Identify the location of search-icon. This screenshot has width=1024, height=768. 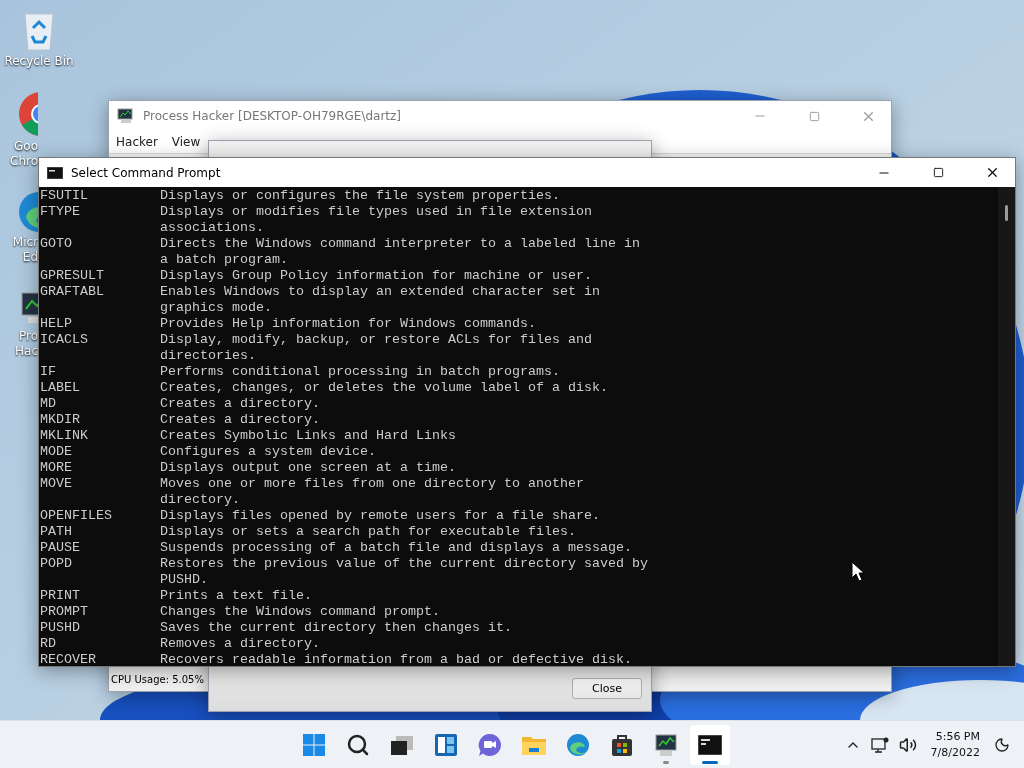
(358, 744).